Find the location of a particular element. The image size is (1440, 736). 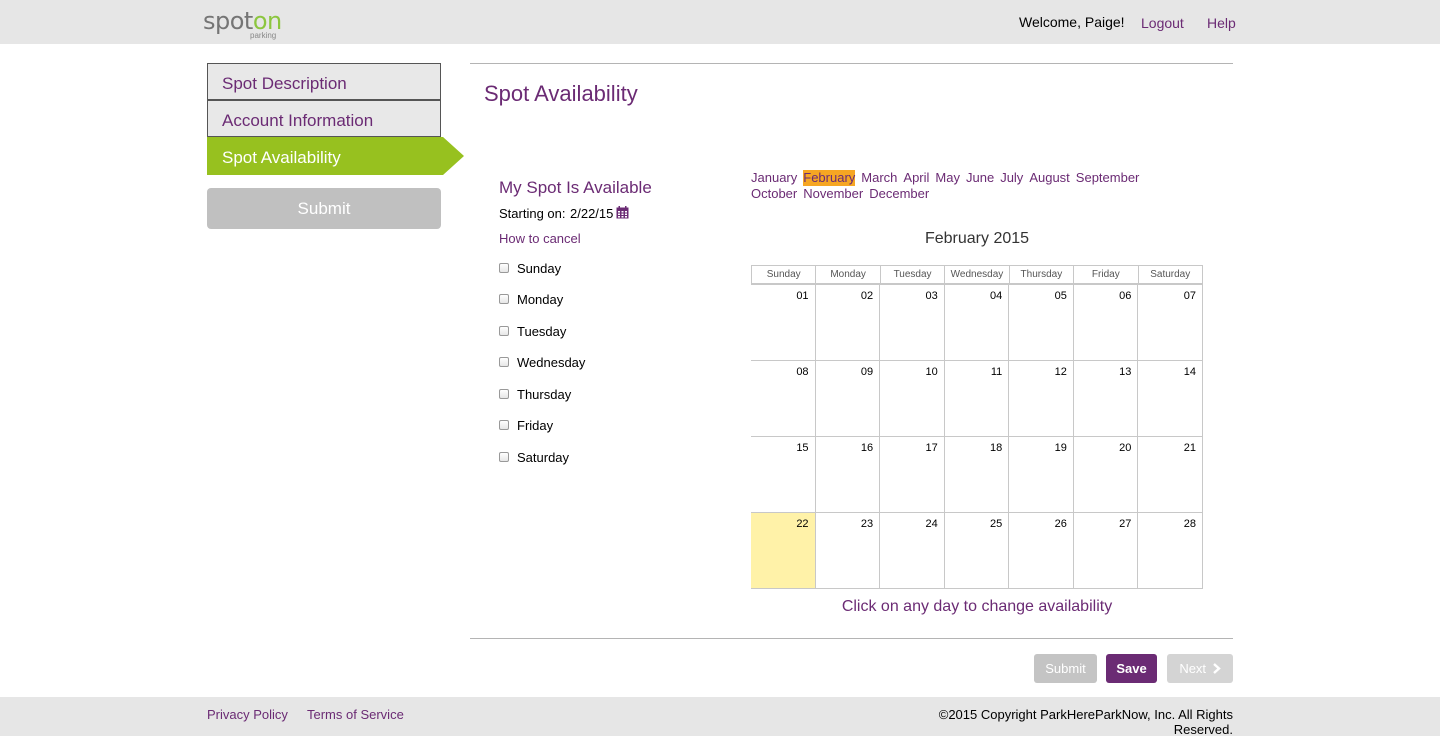

friday-checkbox is located at coordinates (504, 425).